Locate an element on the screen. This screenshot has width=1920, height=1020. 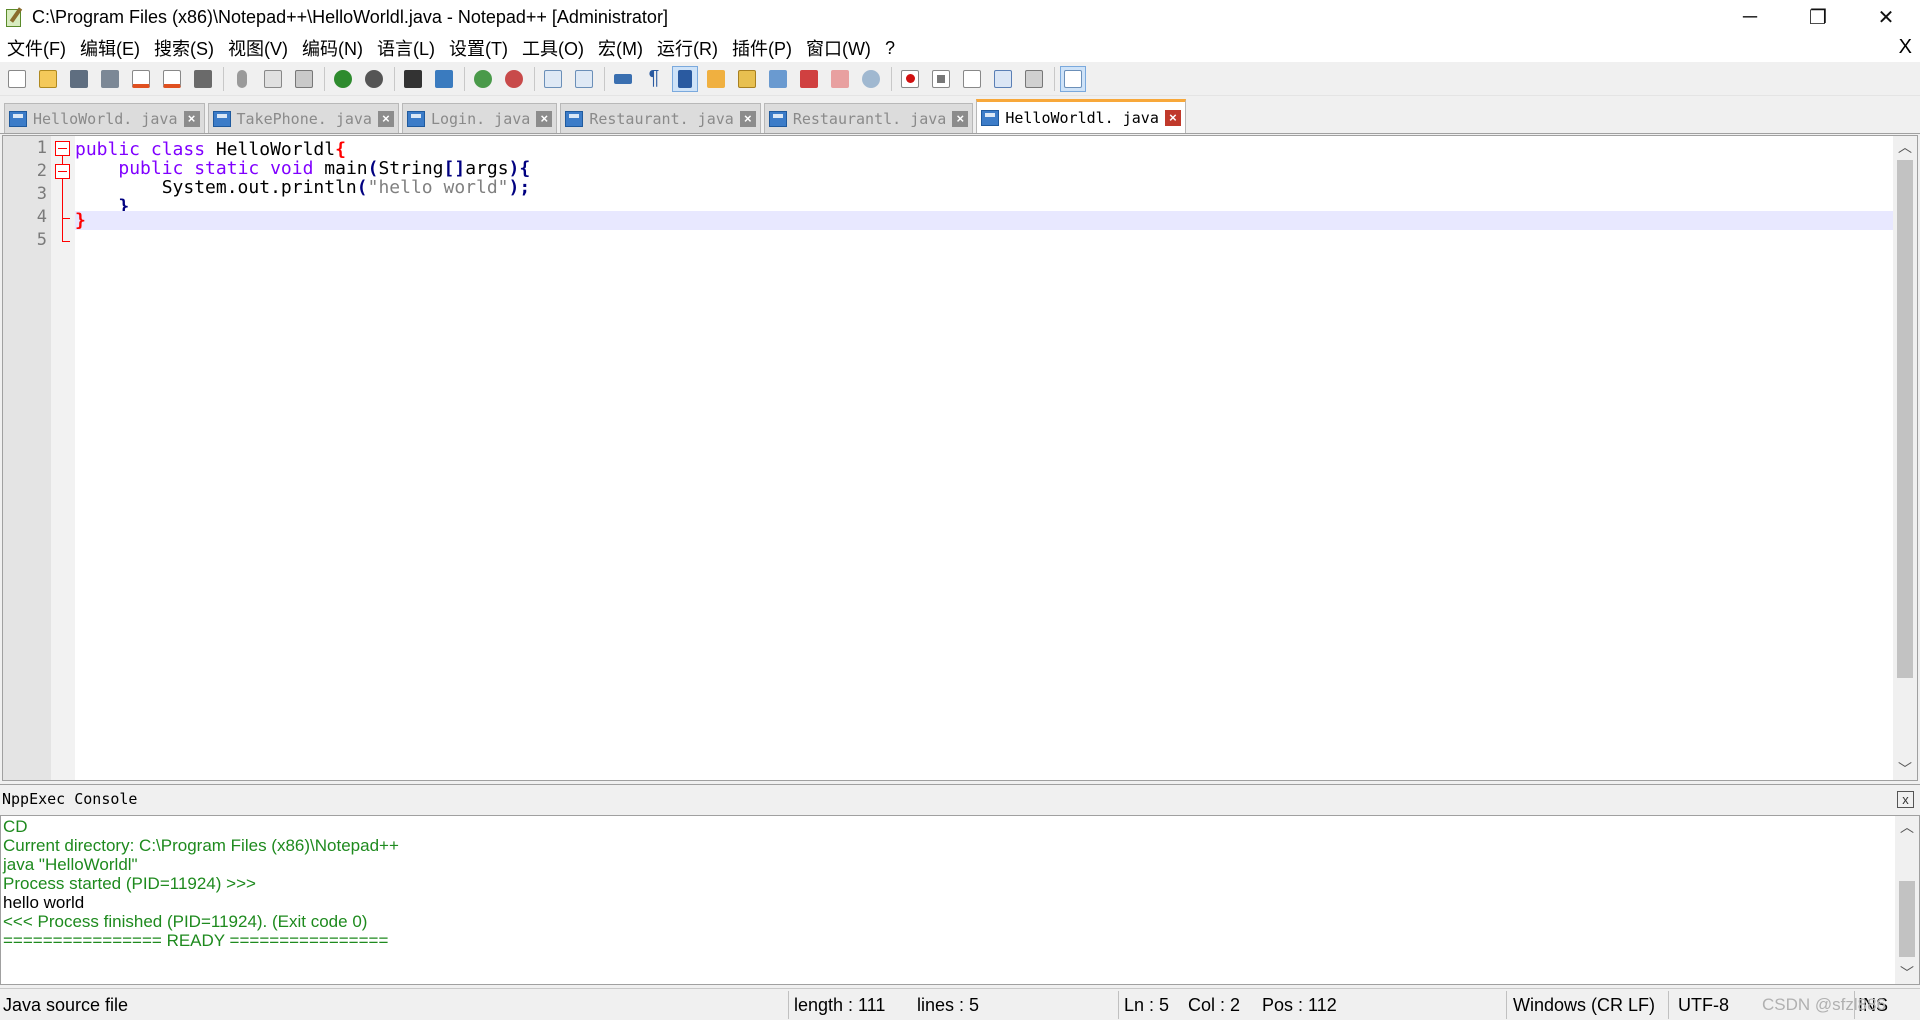
menu-plugins: 插件(P) is located at coordinates (762, 48).